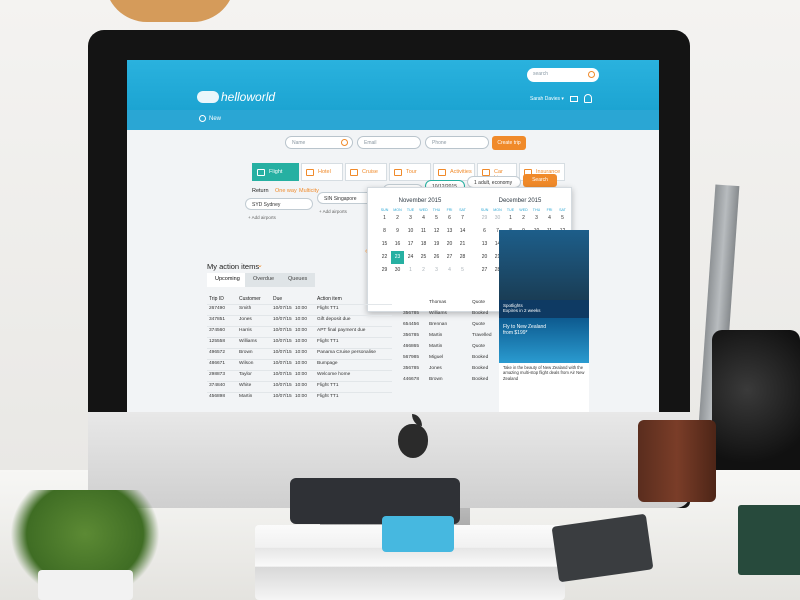 The width and height of the screenshot is (800, 600). I want to click on flight-search-button: Search, so click(540, 180).